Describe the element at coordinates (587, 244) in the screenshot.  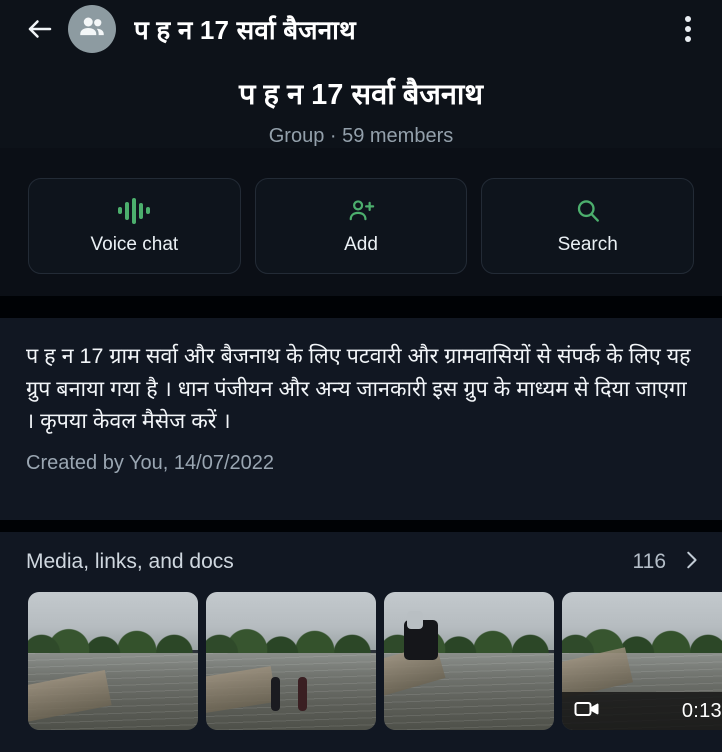
I see `search-label: Search` at that location.